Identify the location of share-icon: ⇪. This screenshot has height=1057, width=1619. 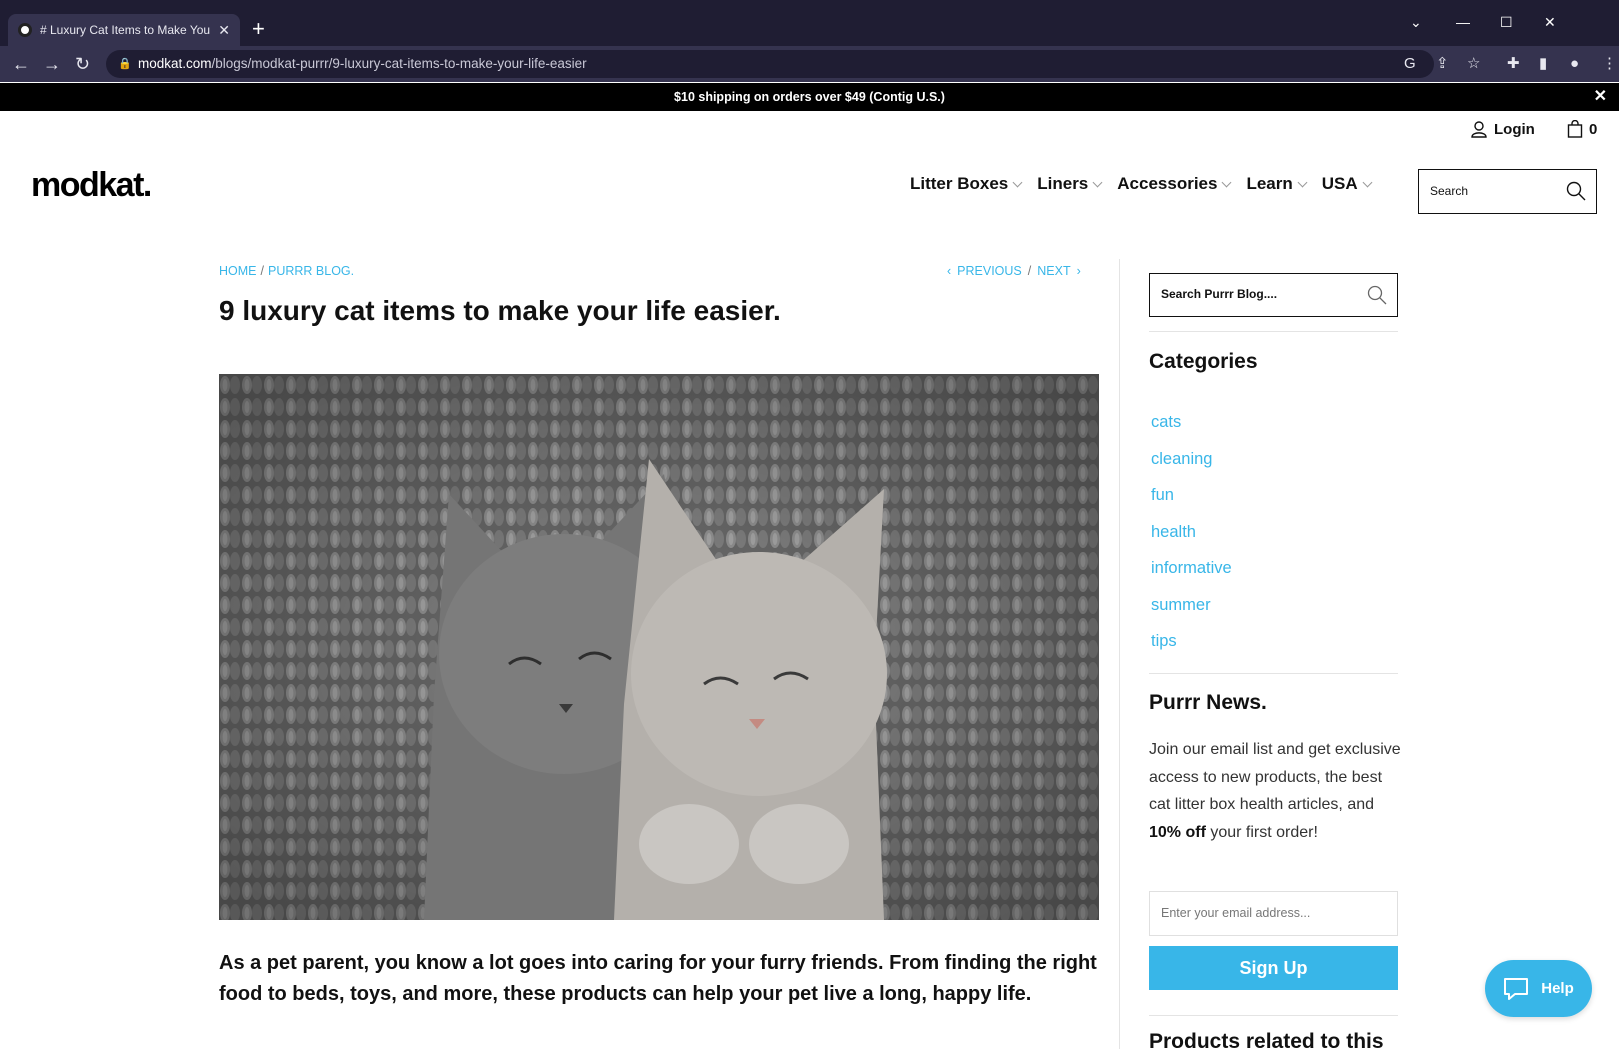
(1442, 64).